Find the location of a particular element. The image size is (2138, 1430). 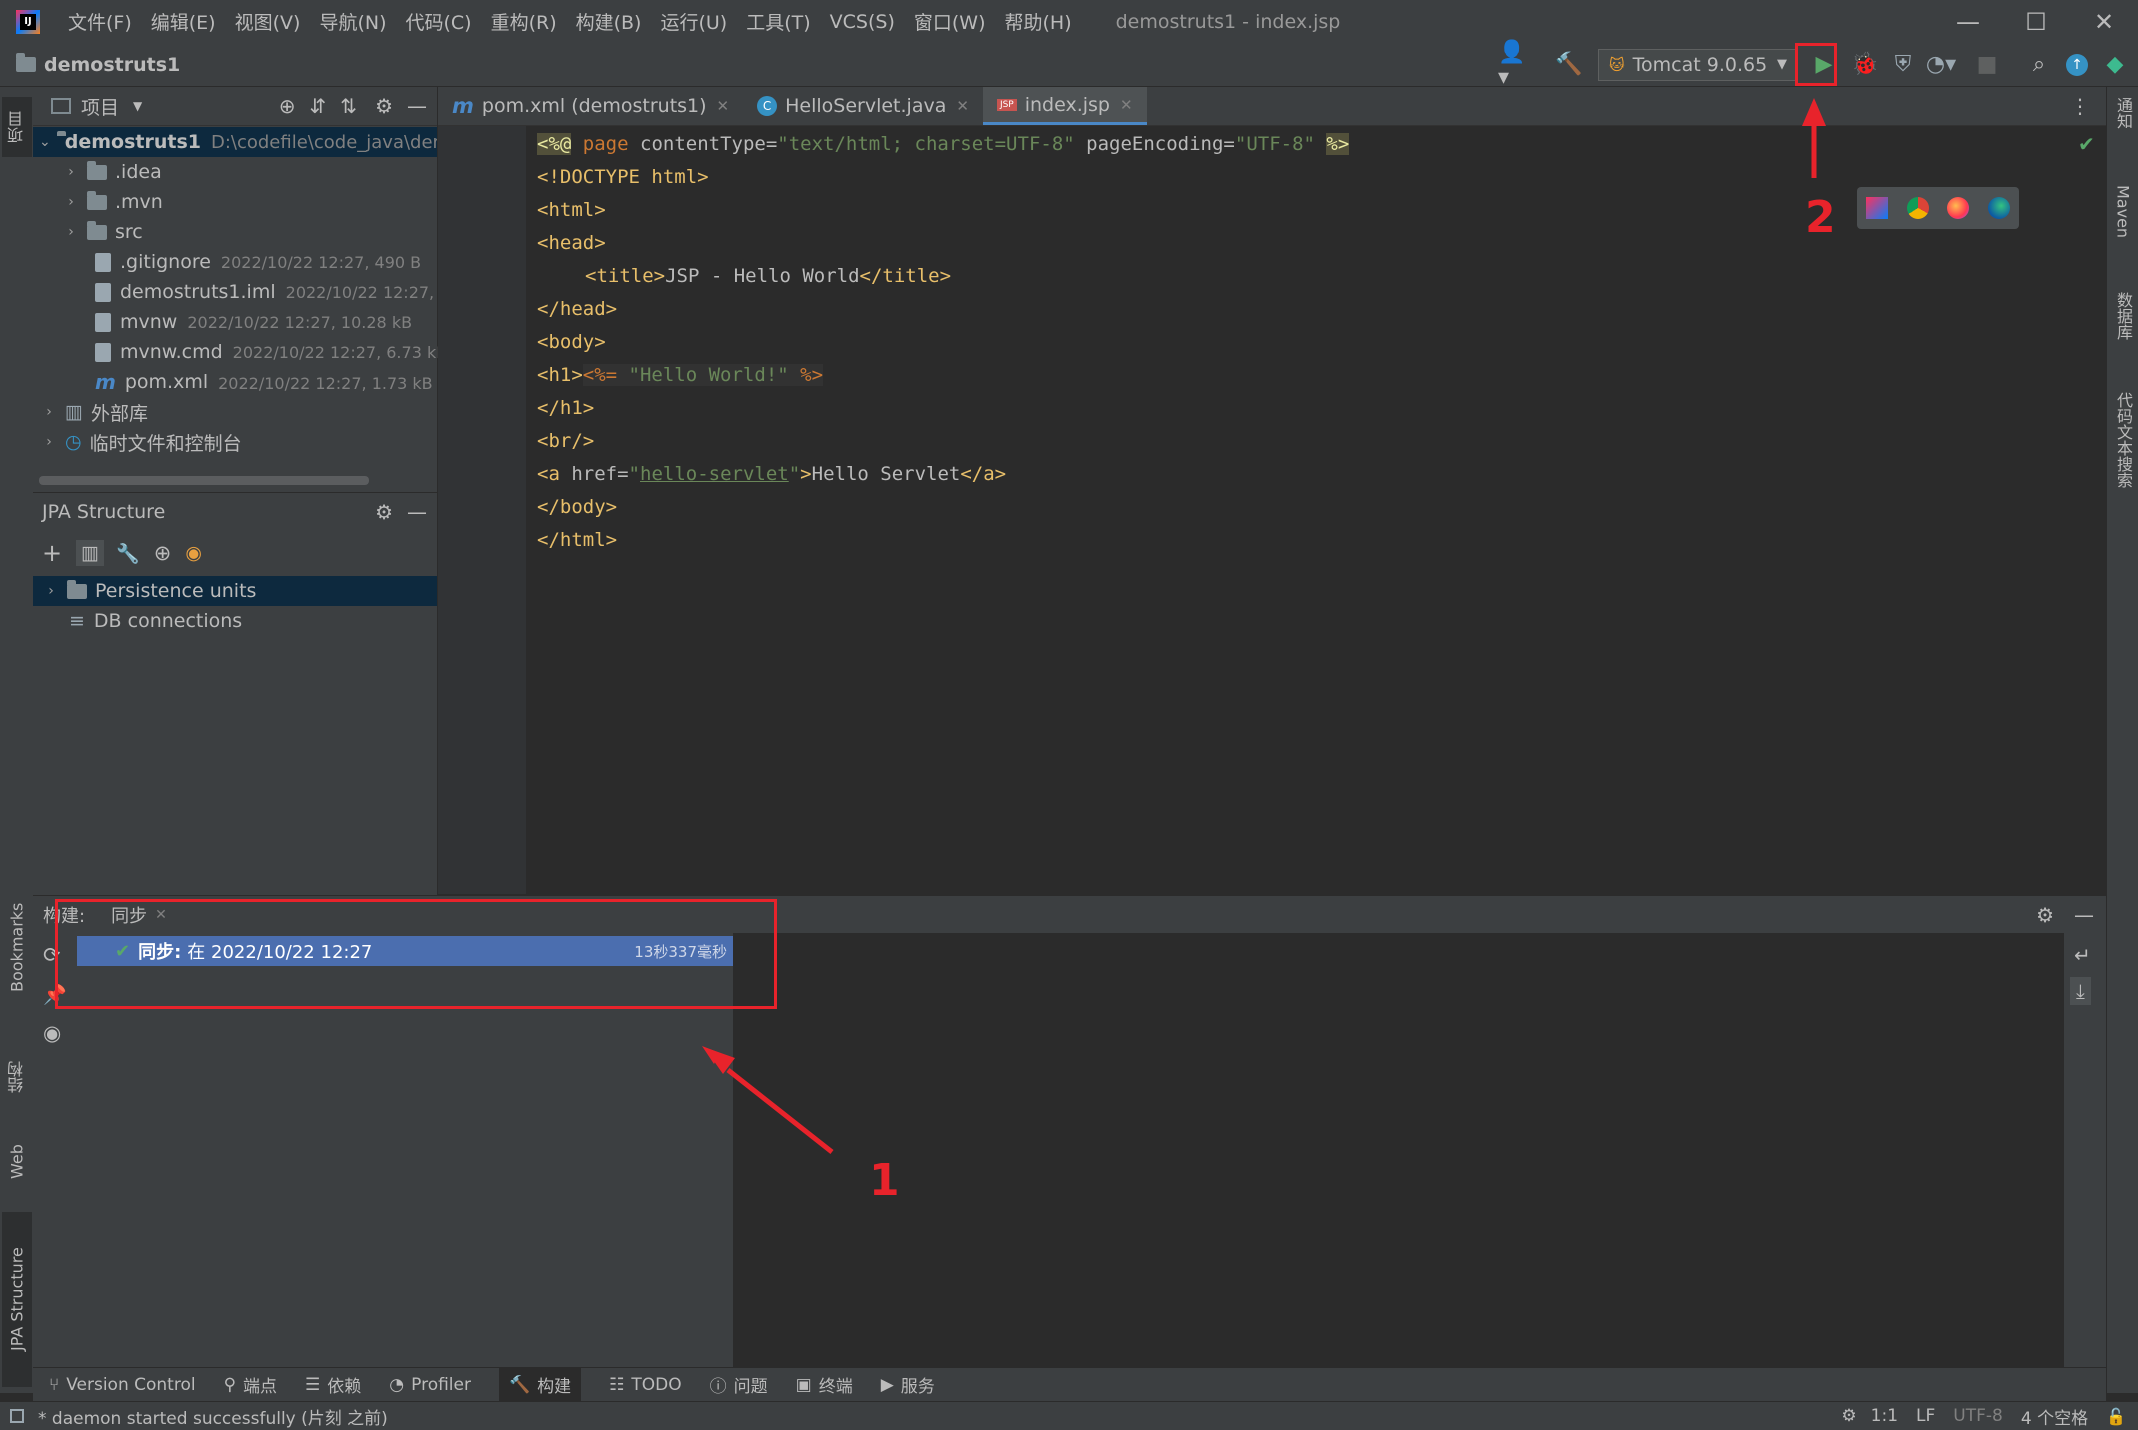

arrow-to-run-button is located at coordinates (1814, 138).